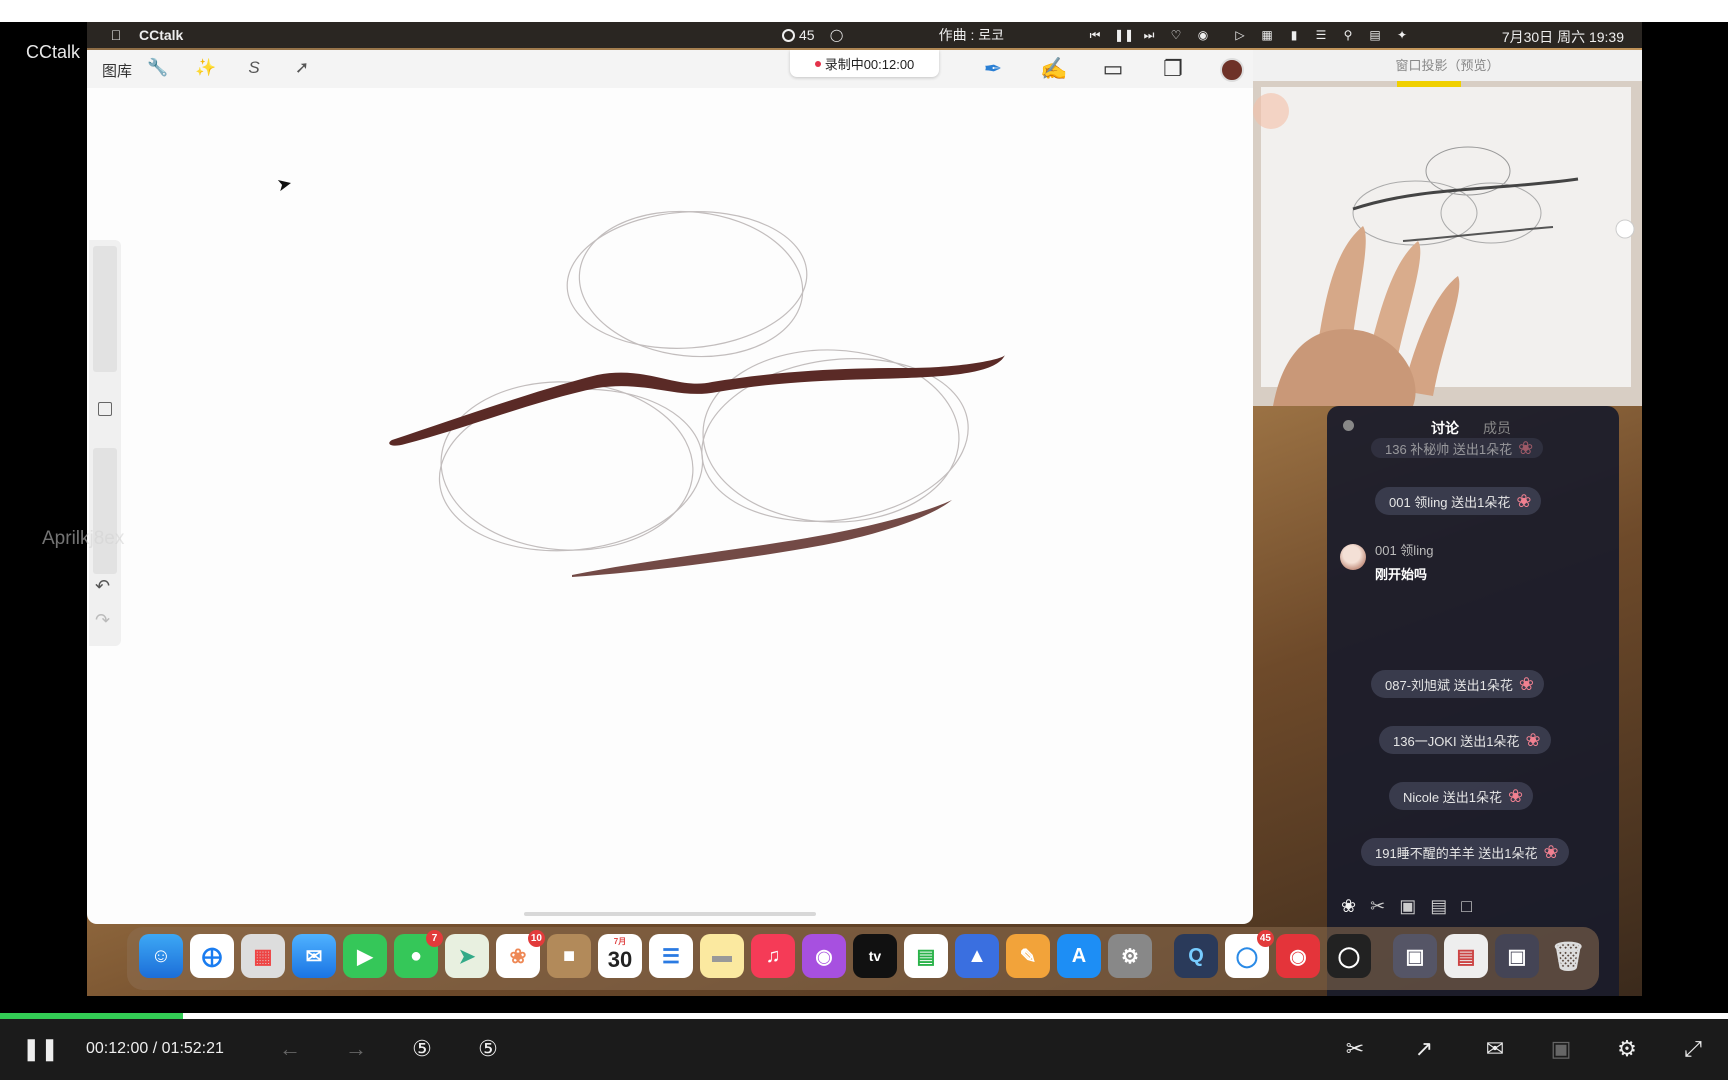 The height and width of the screenshot is (1080, 1728). I want to click on finder-icon: ☺, so click(161, 956).